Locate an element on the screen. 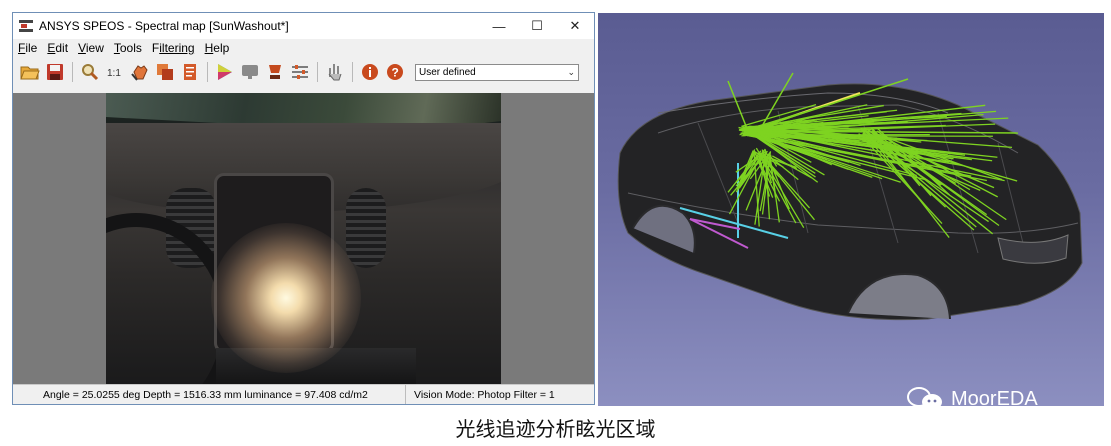 This screenshot has width=1111, height=446. layers-icon is located at coordinates (165, 72).